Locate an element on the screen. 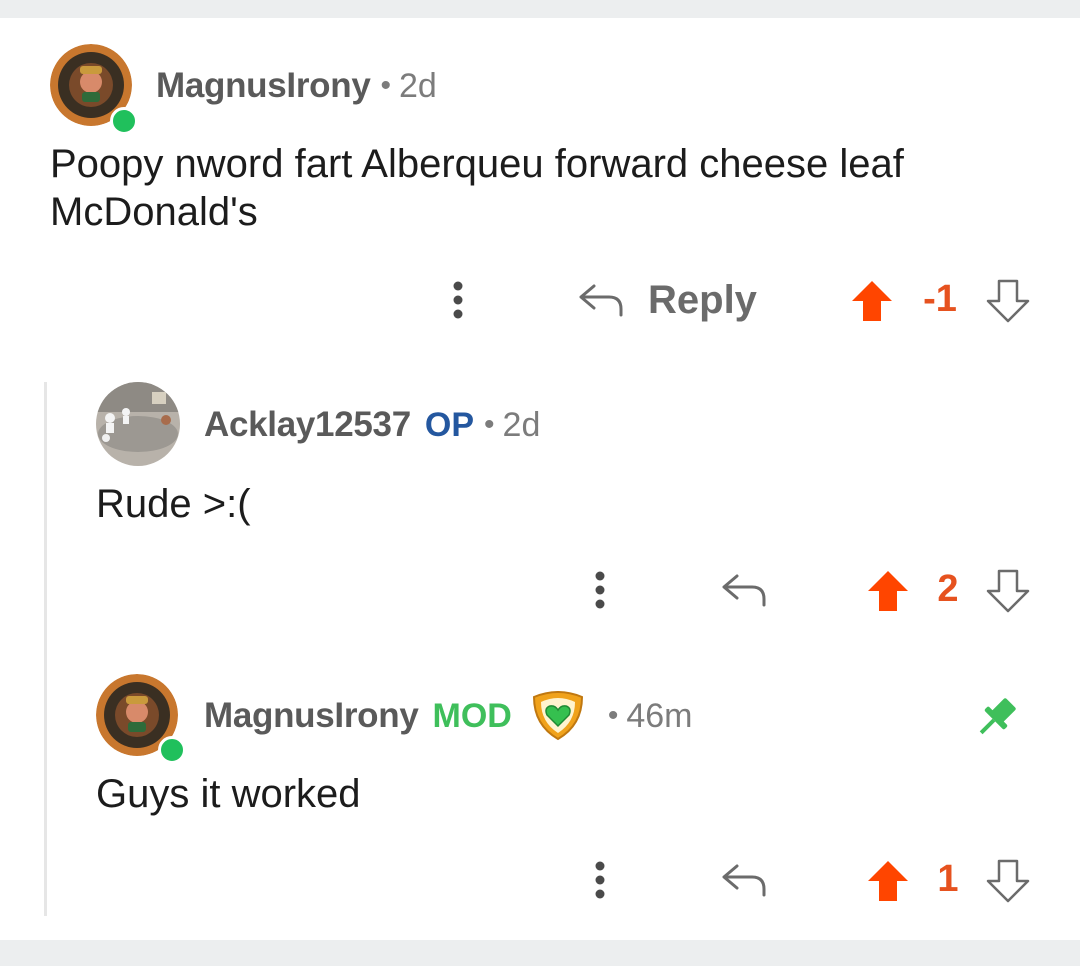  reply-button is located at coordinates (744, 880).